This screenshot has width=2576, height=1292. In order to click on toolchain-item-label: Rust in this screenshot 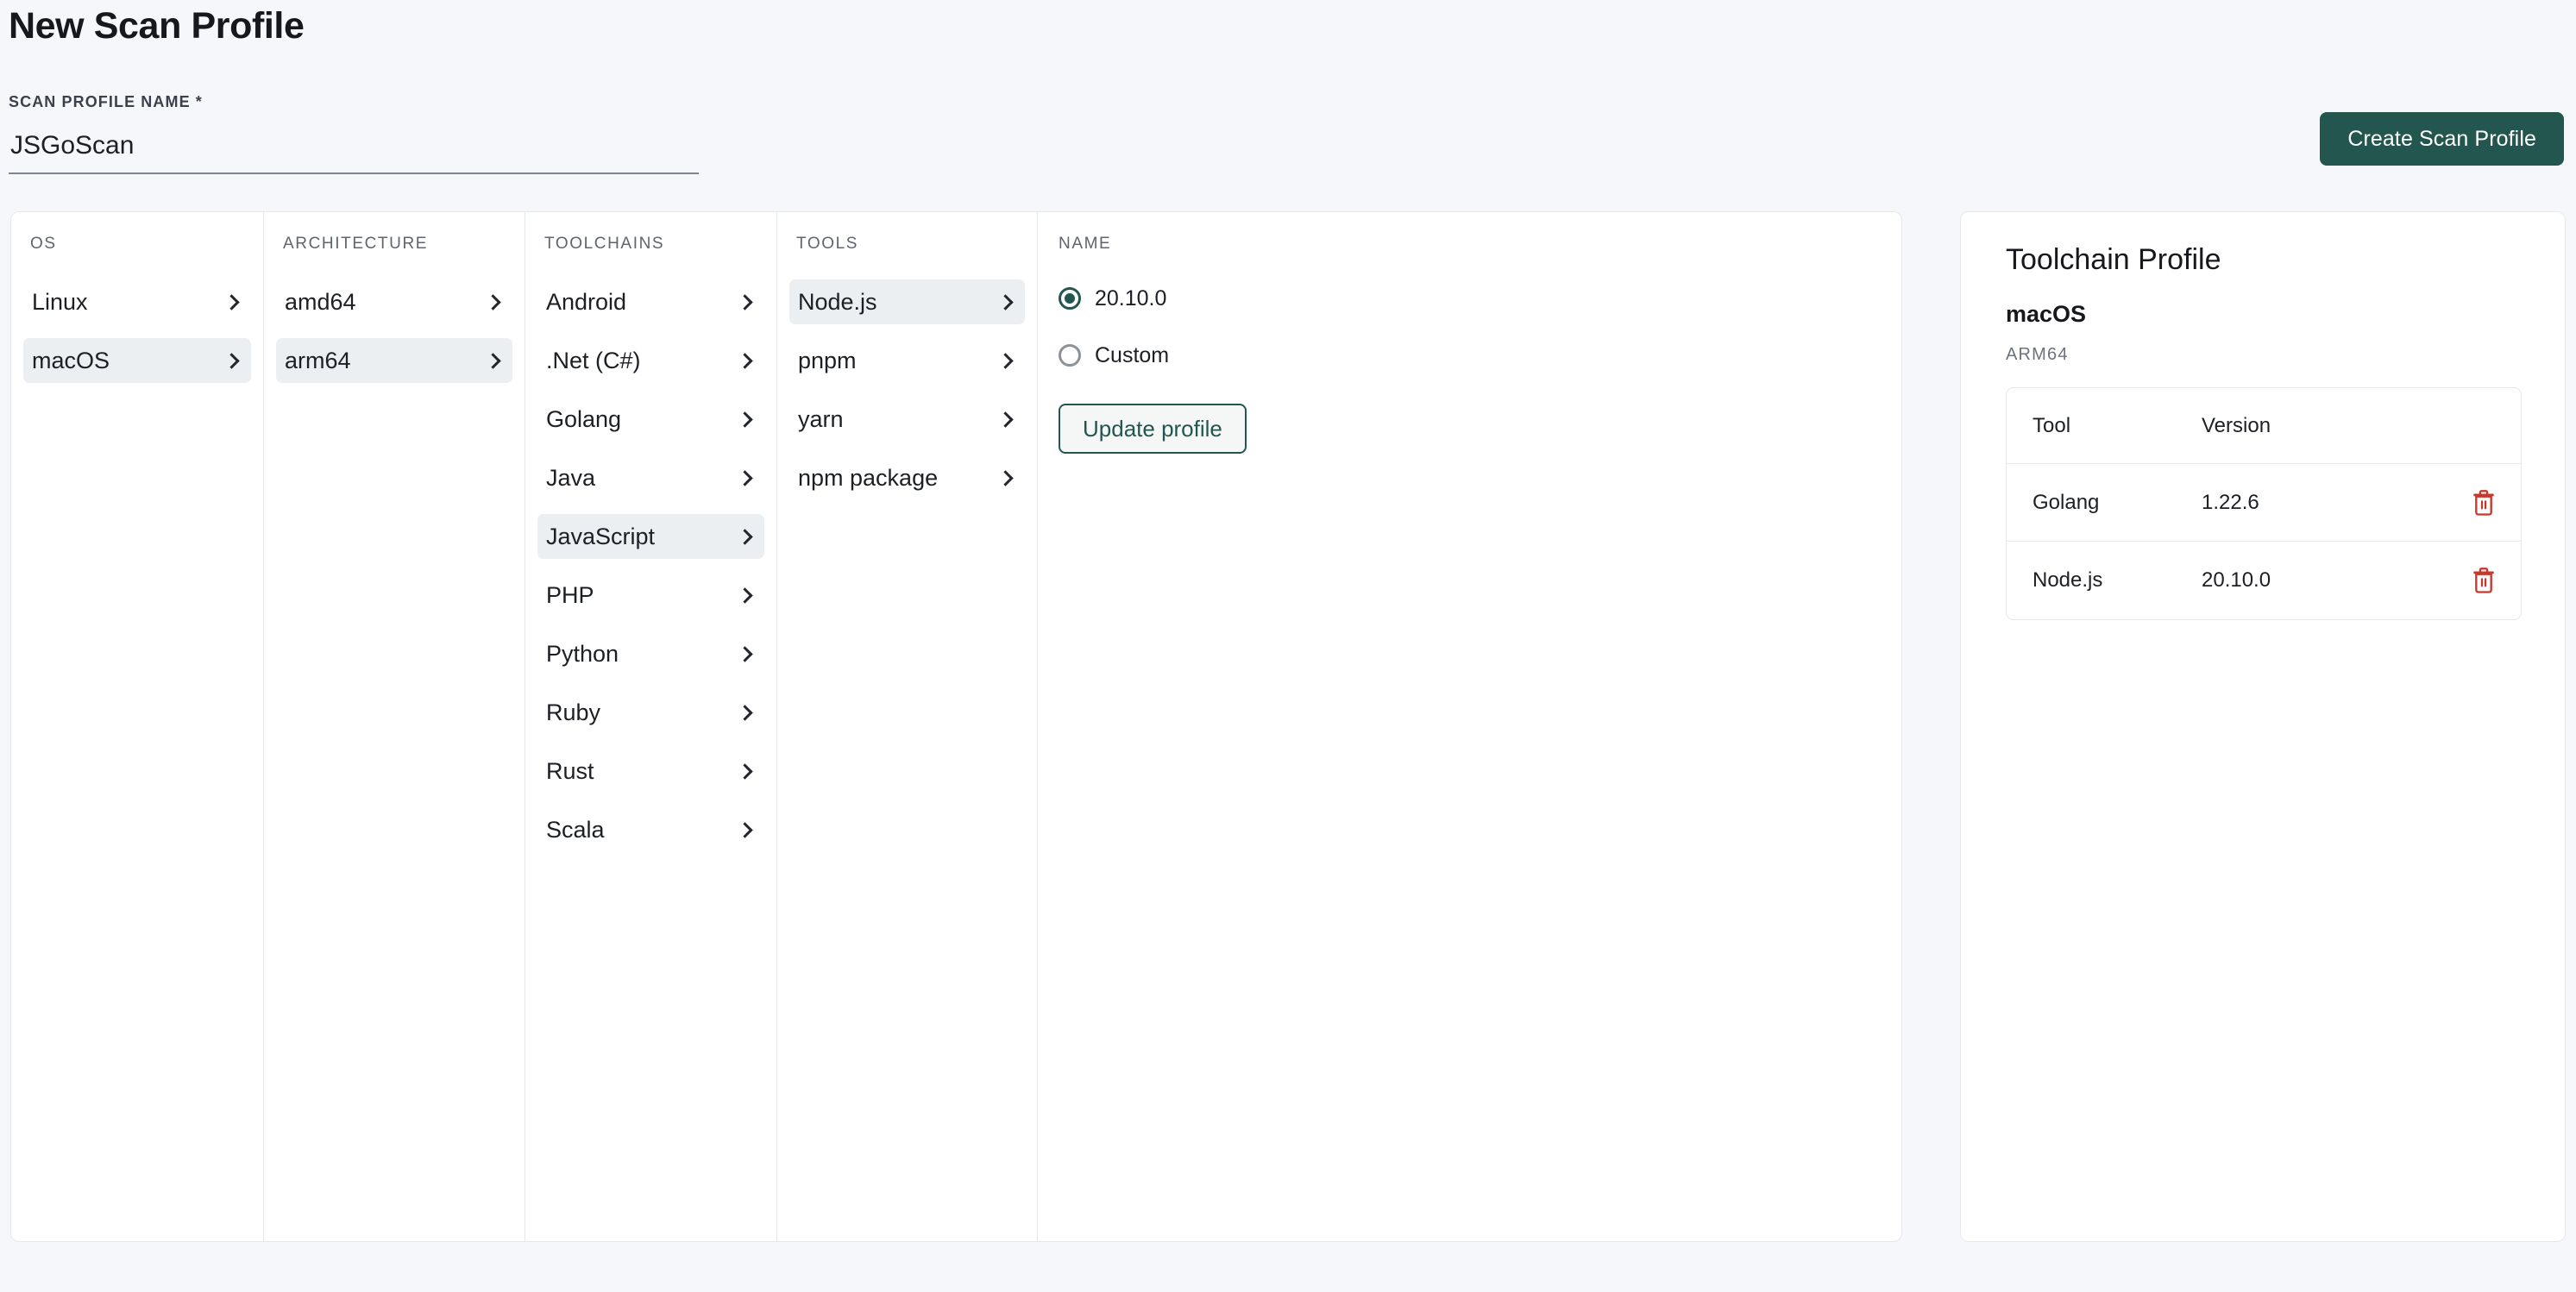, I will do `click(570, 771)`.